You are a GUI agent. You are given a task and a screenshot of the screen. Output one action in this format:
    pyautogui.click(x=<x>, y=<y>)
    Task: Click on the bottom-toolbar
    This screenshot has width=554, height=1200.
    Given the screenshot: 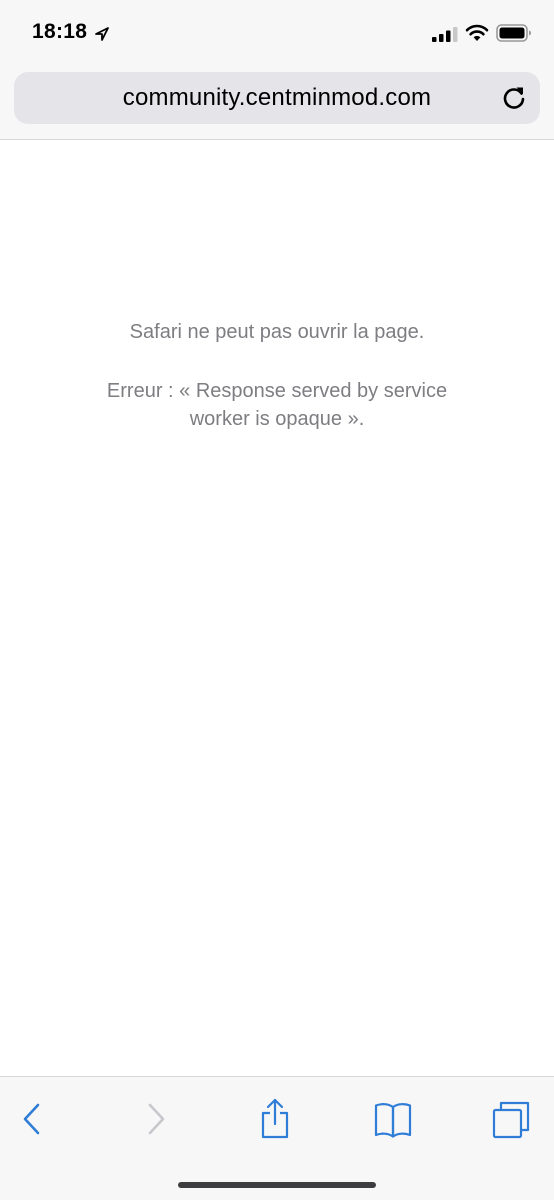 What is the action you would take?
    pyautogui.click(x=277, y=1138)
    